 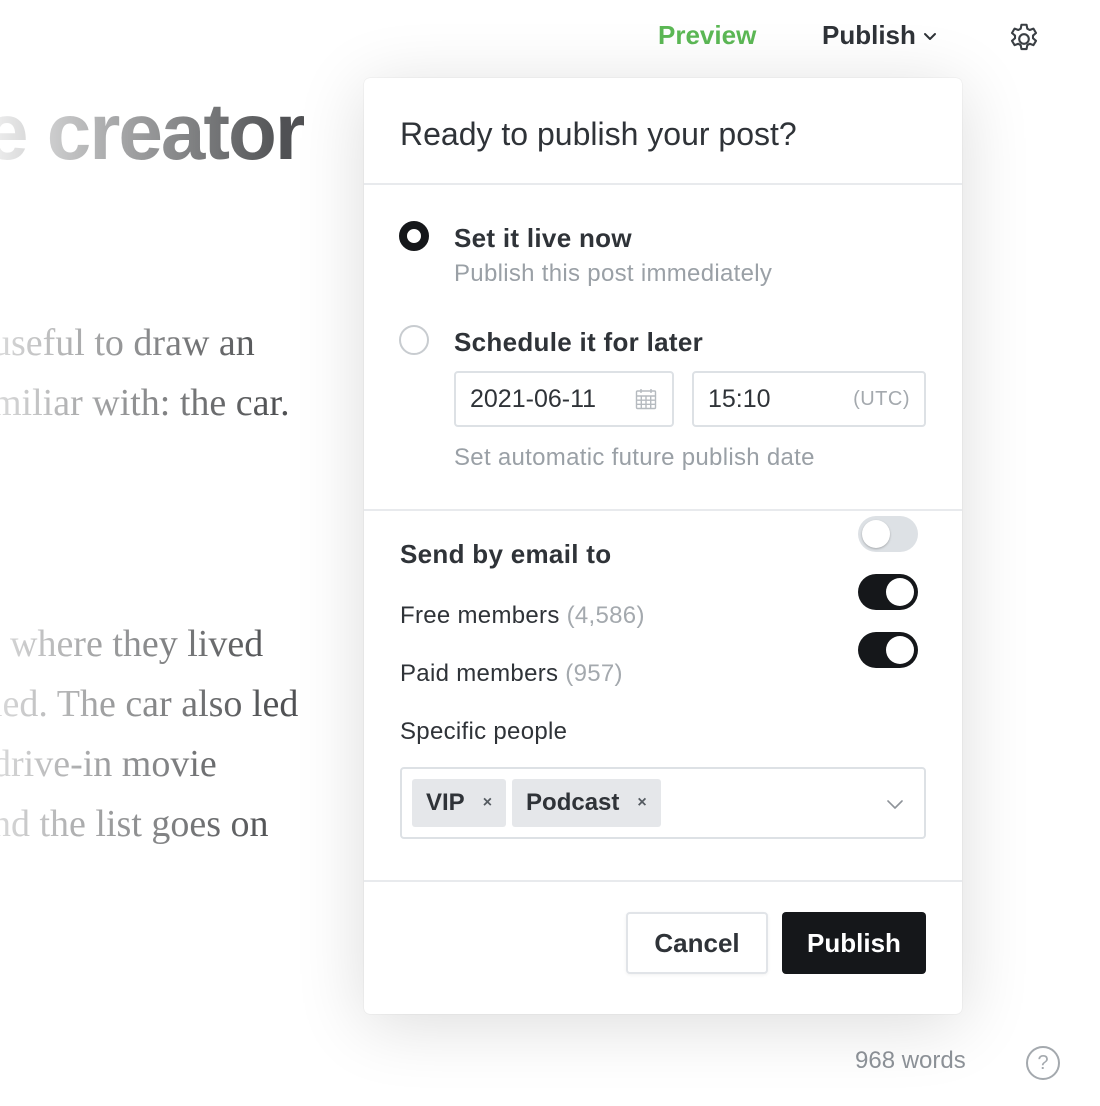 I want to click on preview-button: Preview, so click(x=707, y=35).